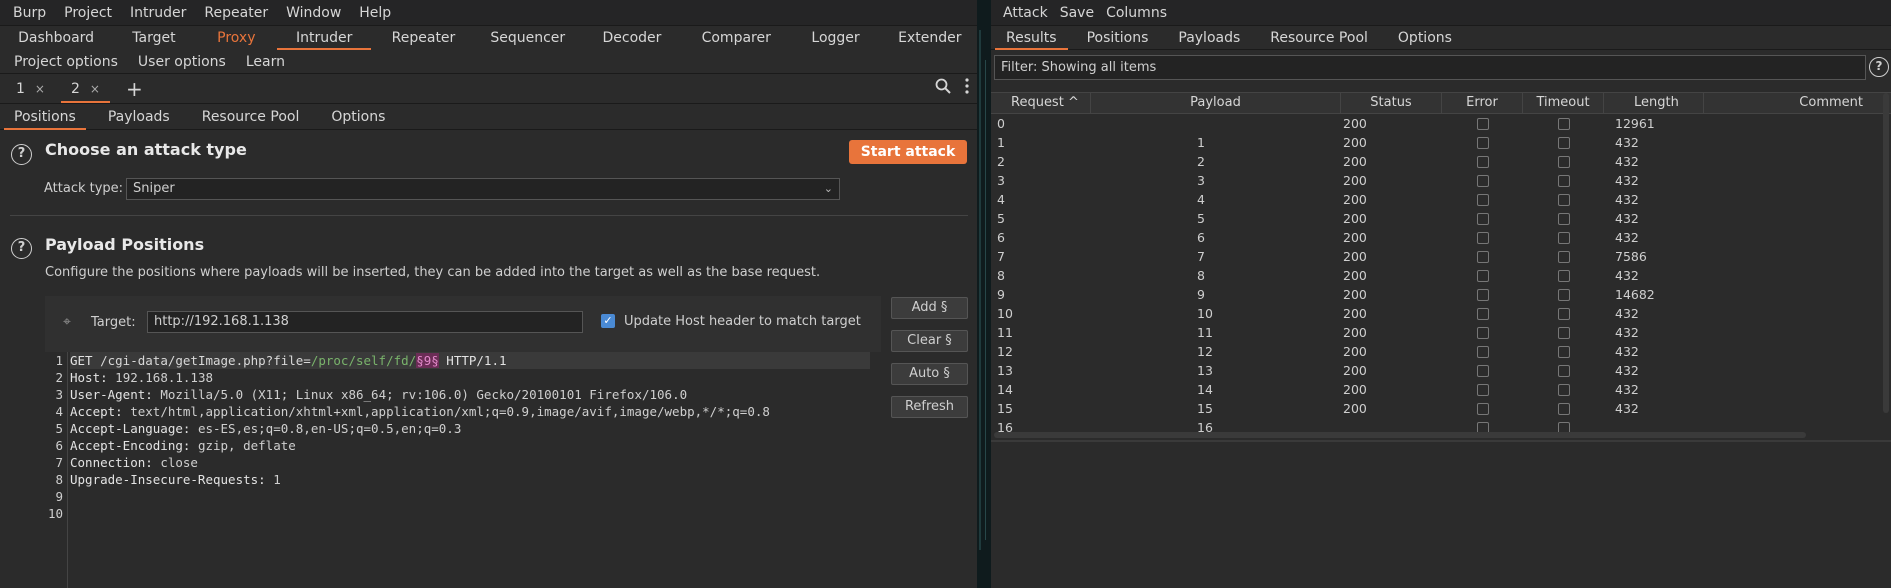  Describe the element at coordinates (1441, 370) in the screenshot. I see `table-row: 13 13 200 432` at that location.